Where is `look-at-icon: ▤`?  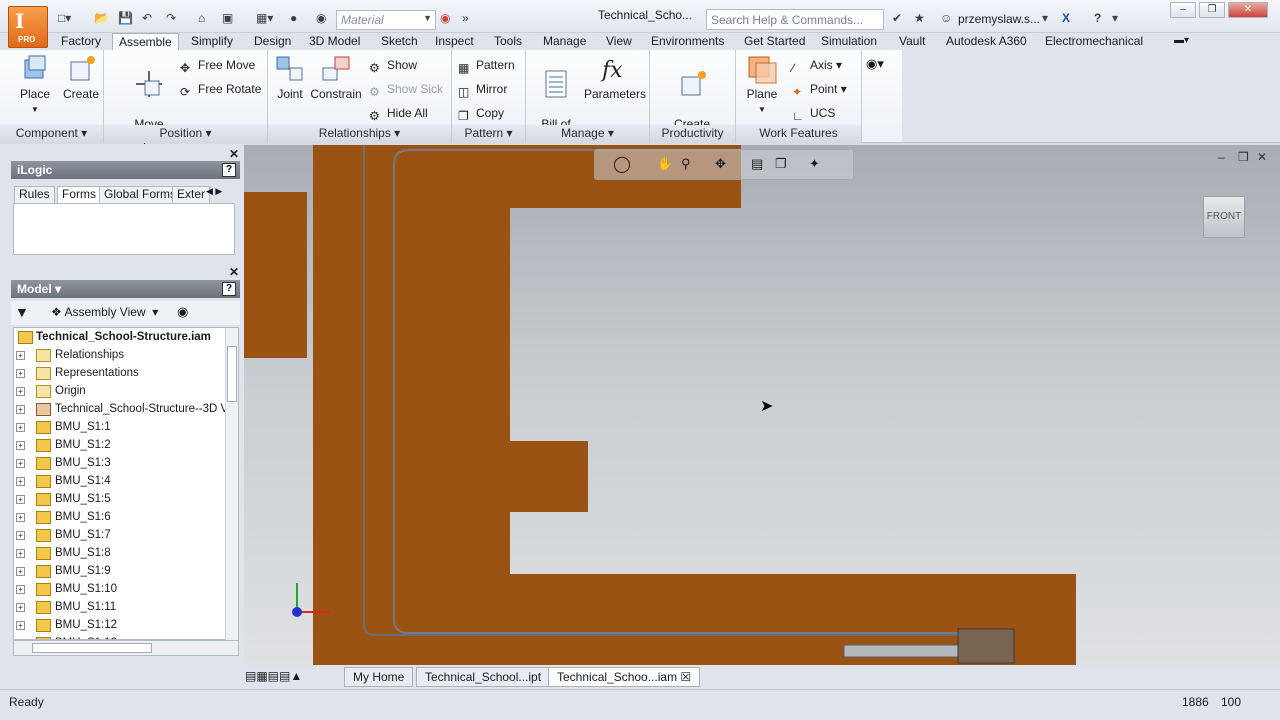 look-at-icon: ▤ is located at coordinates (757, 164).